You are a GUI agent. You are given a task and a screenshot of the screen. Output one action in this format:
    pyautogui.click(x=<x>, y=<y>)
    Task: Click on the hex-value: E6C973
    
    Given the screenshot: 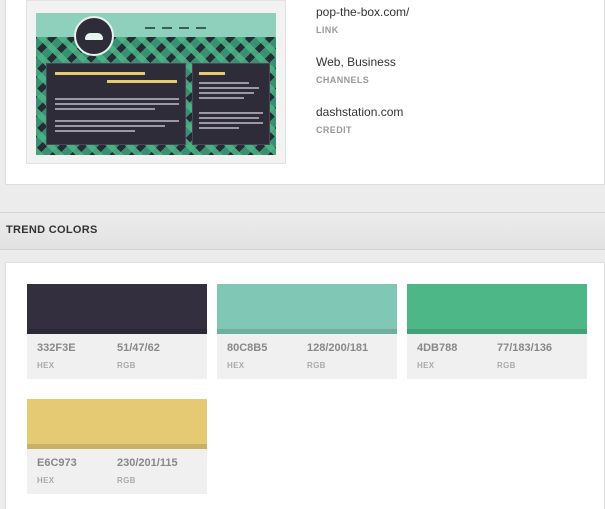 What is the action you would take?
    pyautogui.click(x=57, y=463)
    